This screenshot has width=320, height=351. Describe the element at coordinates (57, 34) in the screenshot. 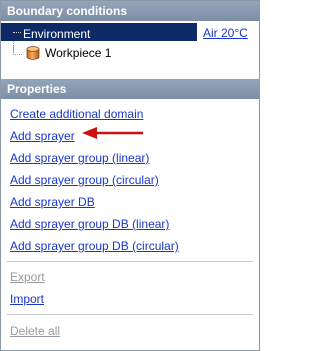

I see `environment-label: Environment` at that location.